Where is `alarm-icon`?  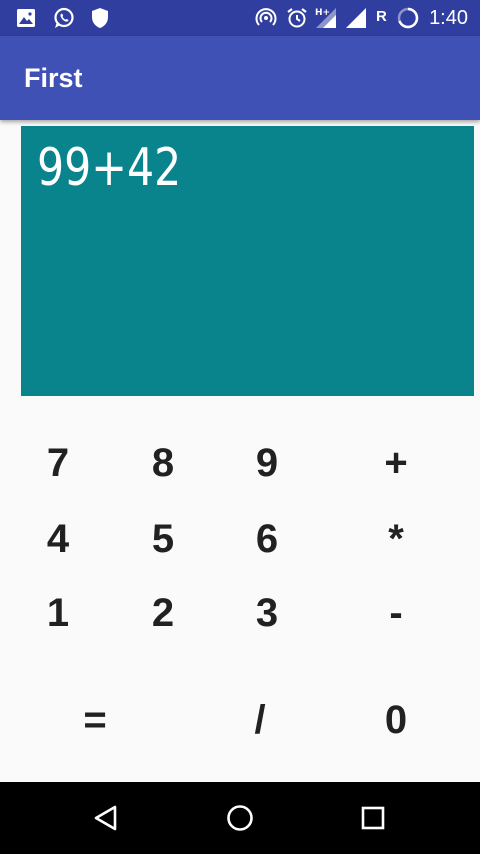 alarm-icon is located at coordinates (297, 18).